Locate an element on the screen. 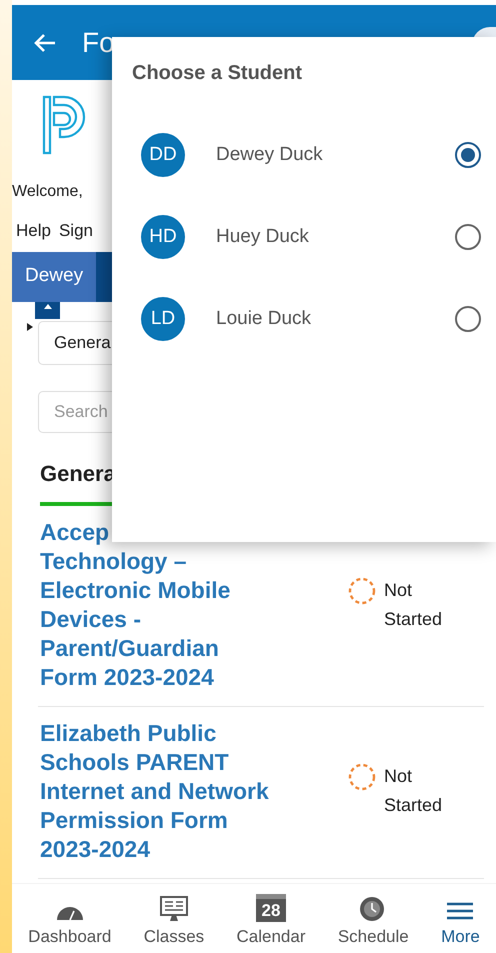 The width and height of the screenshot is (496, 953). avatar: HD is located at coordinates (163, 237).